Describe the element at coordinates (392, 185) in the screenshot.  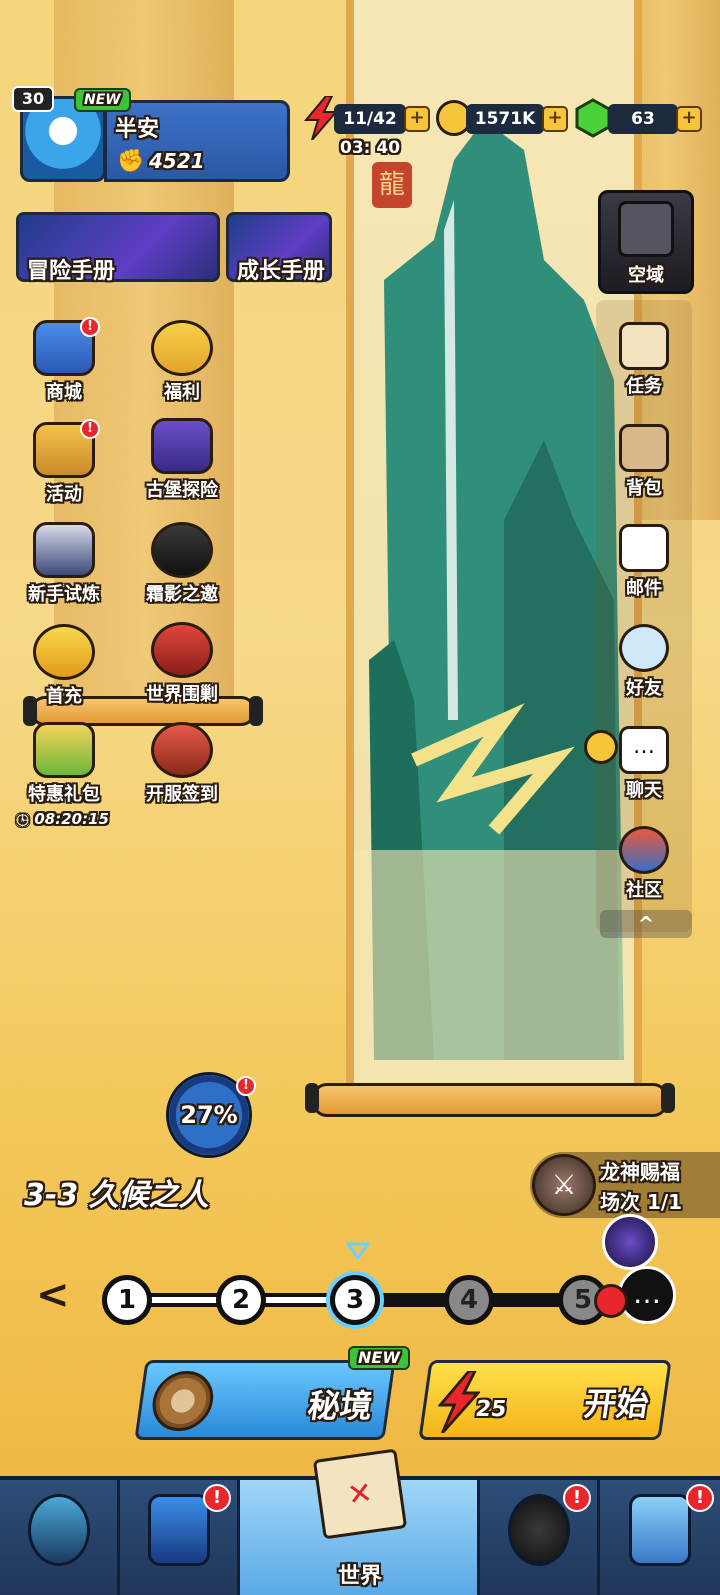
I see `seal-stamp: 龍` at that location.